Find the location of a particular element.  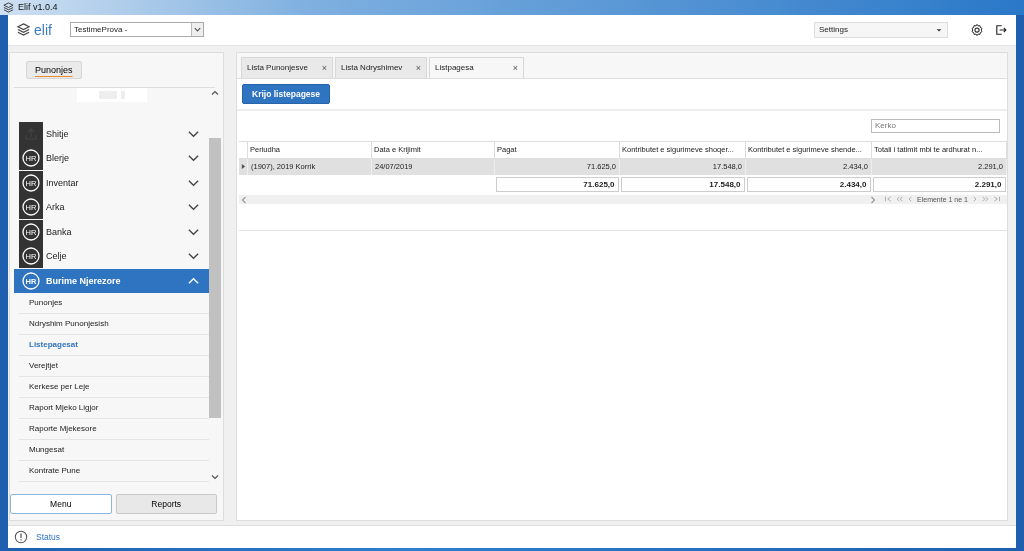

menu-item: Shitje is located at coordinates (111, 133).